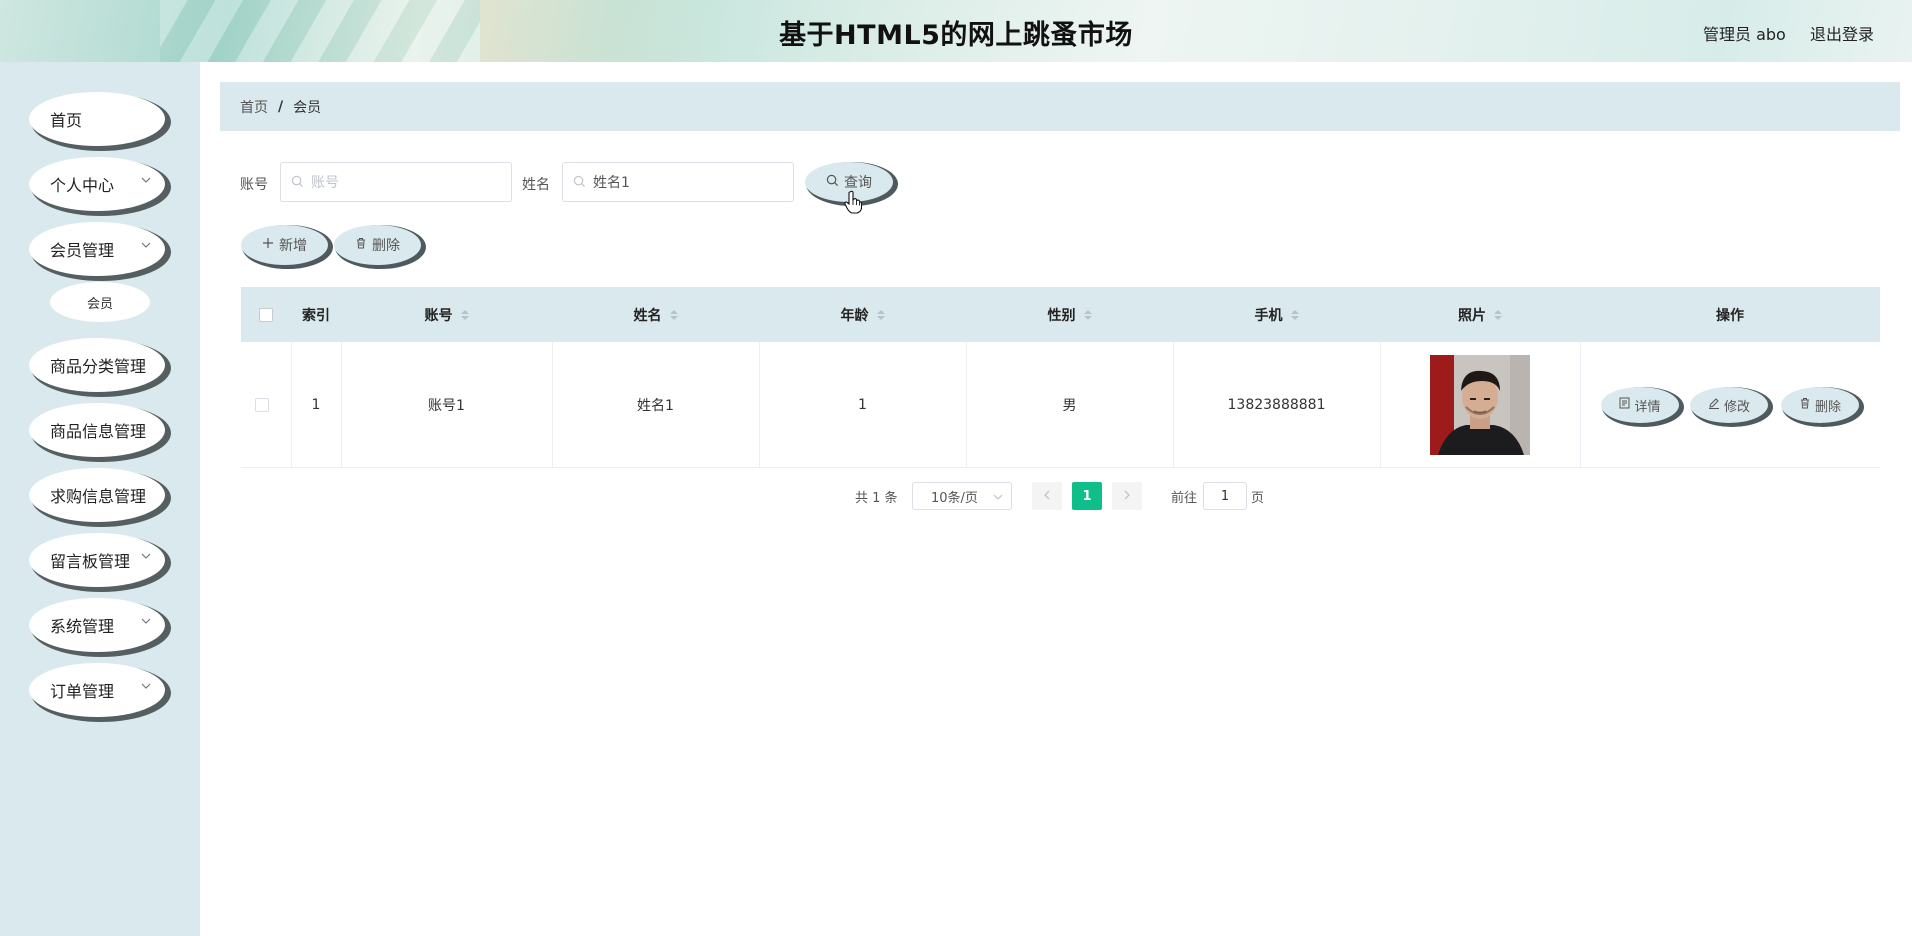 Image resolution: width=1912 pixels, height=936 pixels. What do you see at coordinates (1827, 407) in the screenshot?
I see `row-delete-button-label: 删除` at bounding box center [1827, 407].